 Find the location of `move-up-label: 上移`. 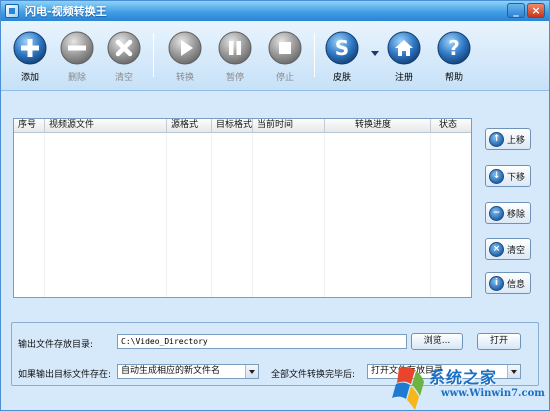

move-up-label: 上移 is located at coordinates (516, 140).